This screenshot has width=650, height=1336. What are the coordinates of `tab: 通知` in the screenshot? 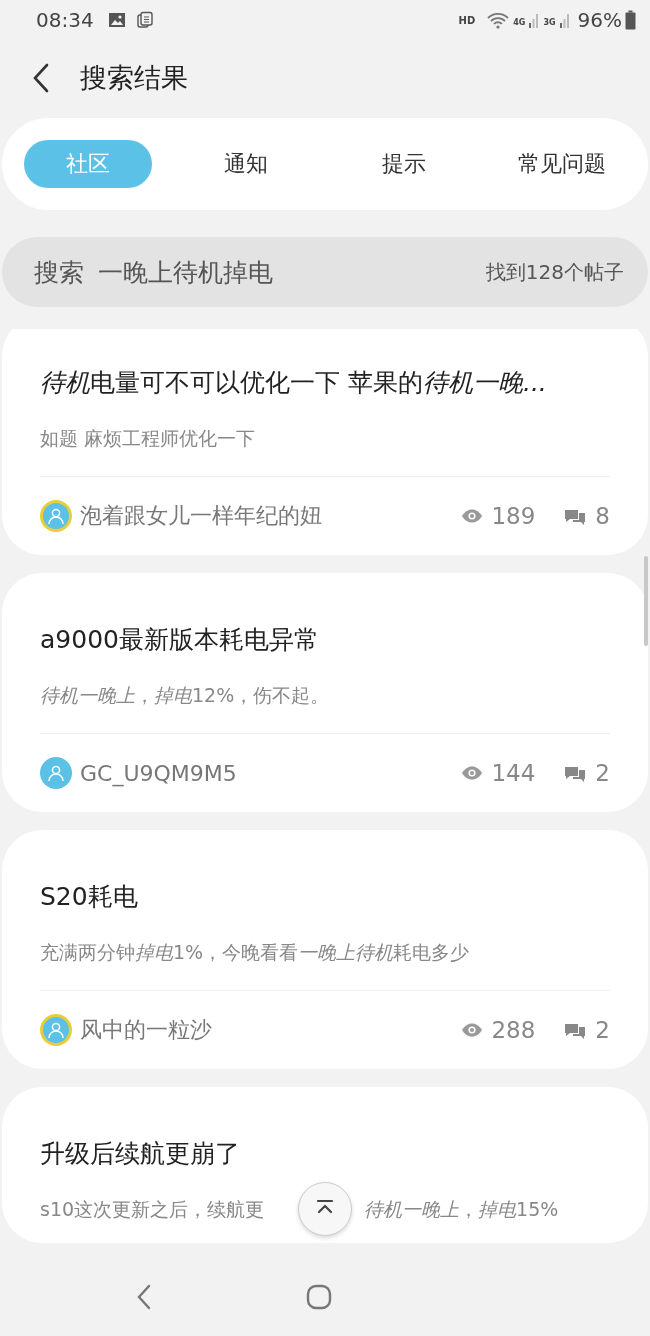 It's located at (246, 164).